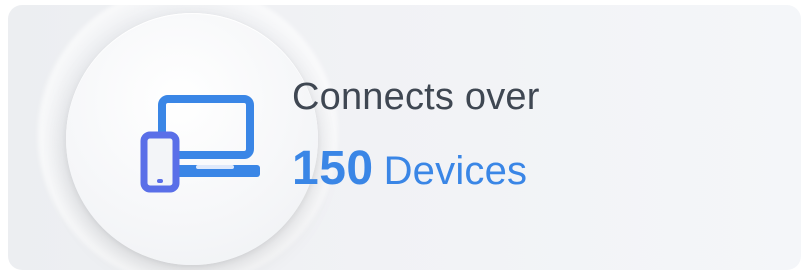  I want to click on headline: Connects over, so click(416, 97).